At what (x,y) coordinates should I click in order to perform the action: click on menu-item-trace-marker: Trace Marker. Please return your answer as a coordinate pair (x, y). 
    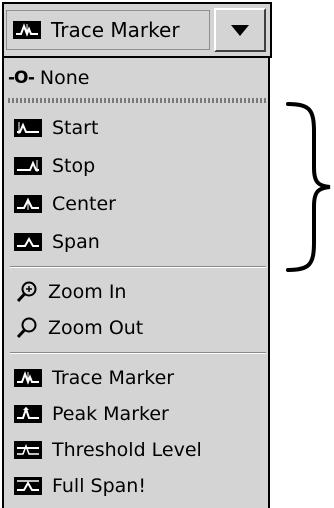
    Looking at the image, I should click on (136, 378).